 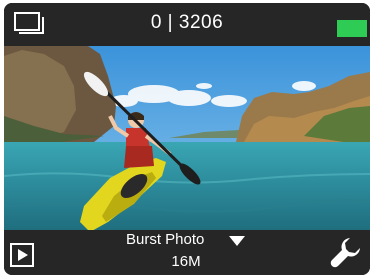 I want to click on battery-full-icon, so click(x=352, y=28).